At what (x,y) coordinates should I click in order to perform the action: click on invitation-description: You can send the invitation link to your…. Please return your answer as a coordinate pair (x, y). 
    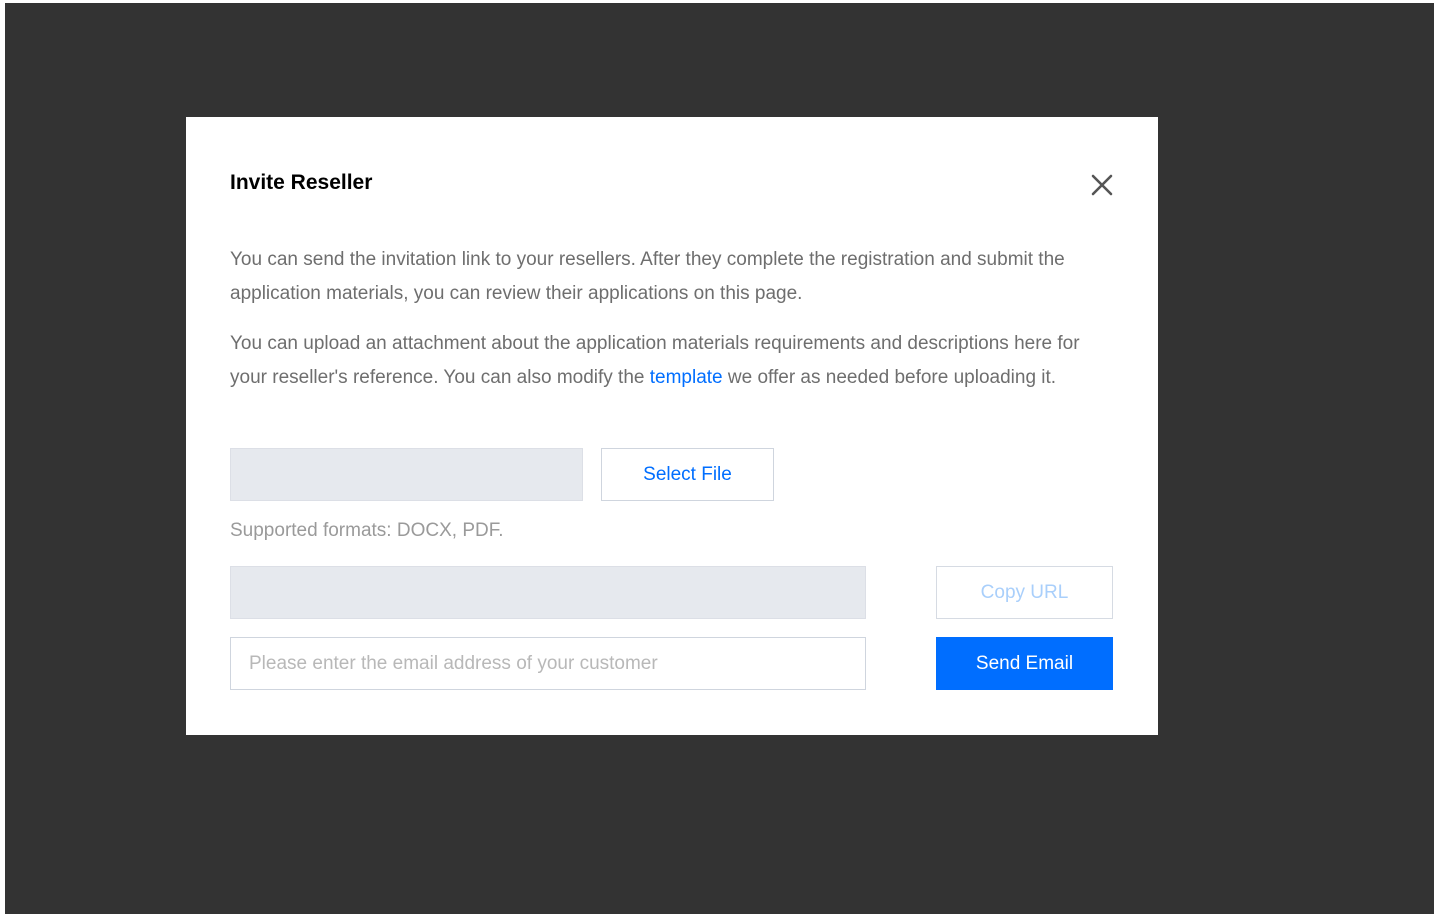
    Looking at the image, I should click on (647, 276).